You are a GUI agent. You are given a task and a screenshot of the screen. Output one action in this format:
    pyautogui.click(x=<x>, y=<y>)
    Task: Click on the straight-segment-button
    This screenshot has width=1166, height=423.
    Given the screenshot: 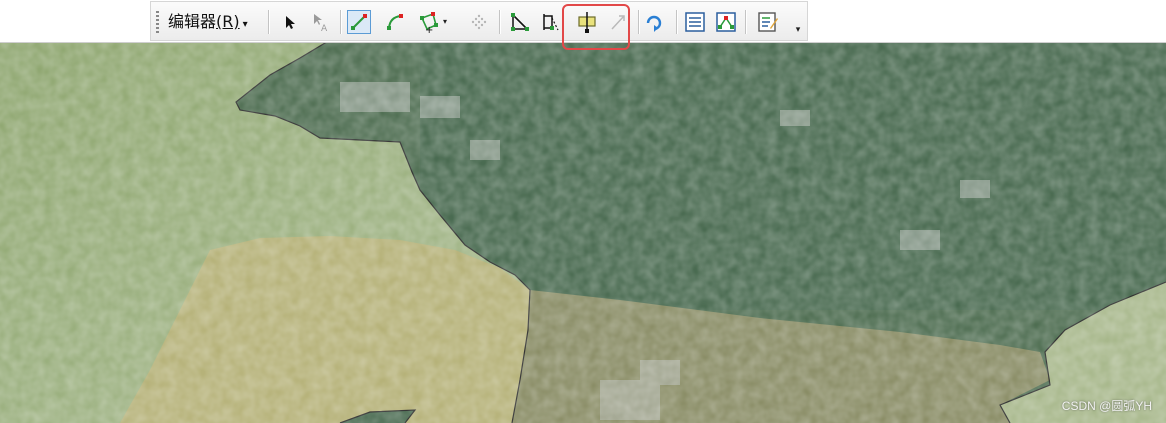 What is the action you would take?
    pyautogui.click(x=359, y=22)
    